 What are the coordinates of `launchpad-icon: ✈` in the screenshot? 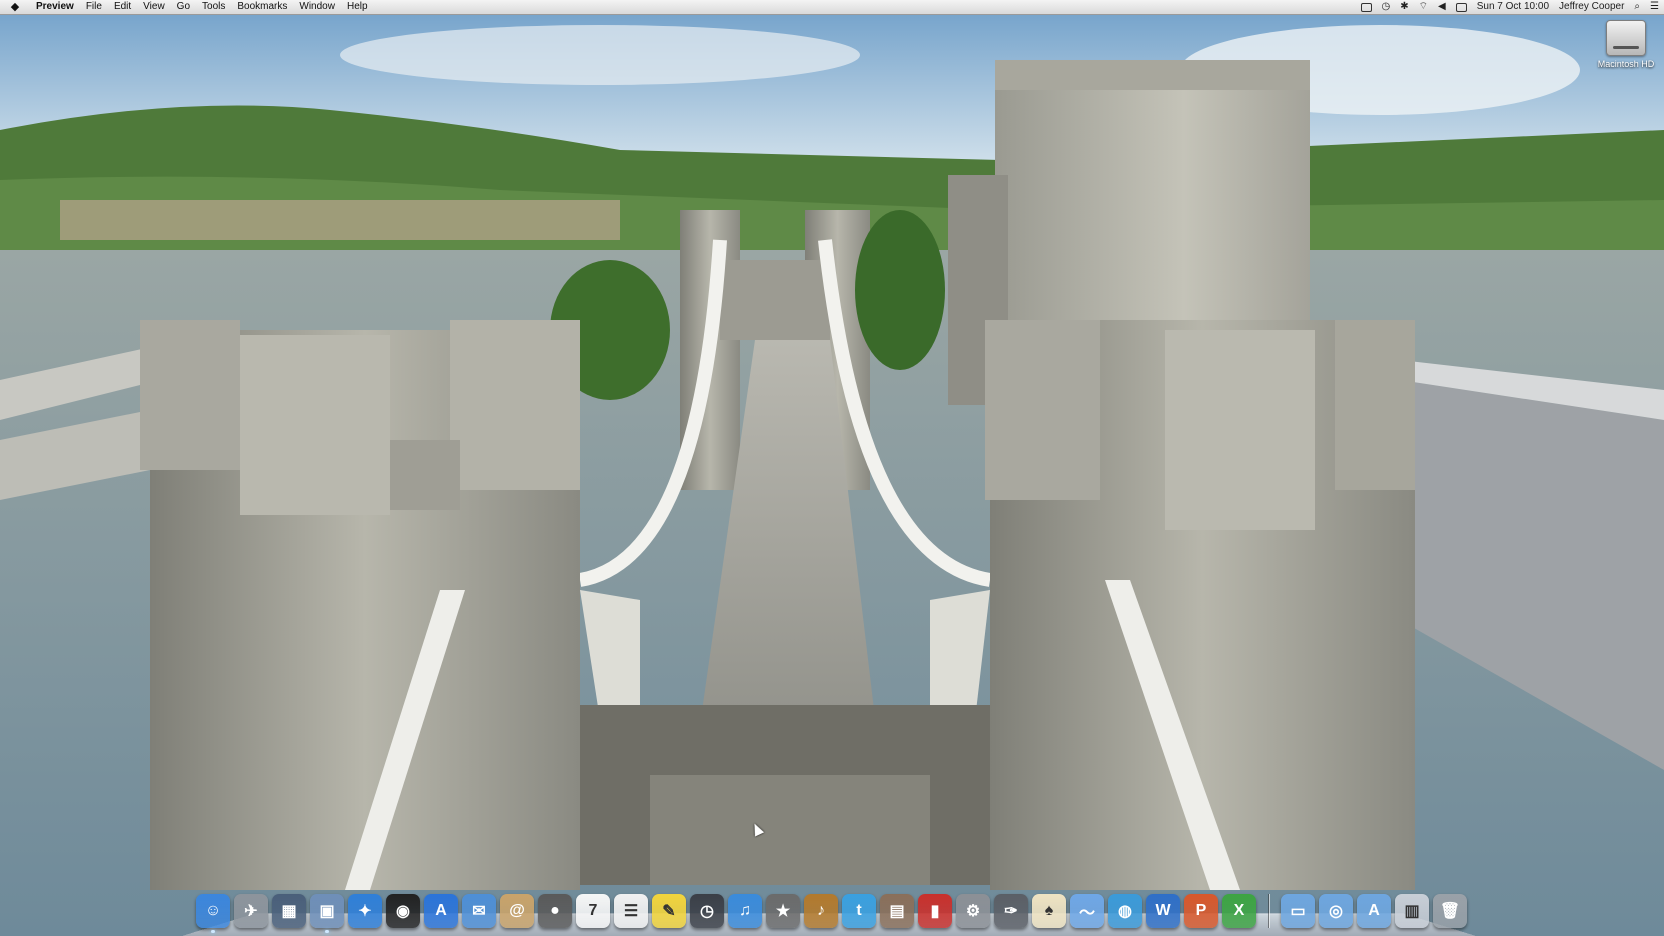 It's located at (251, 911).